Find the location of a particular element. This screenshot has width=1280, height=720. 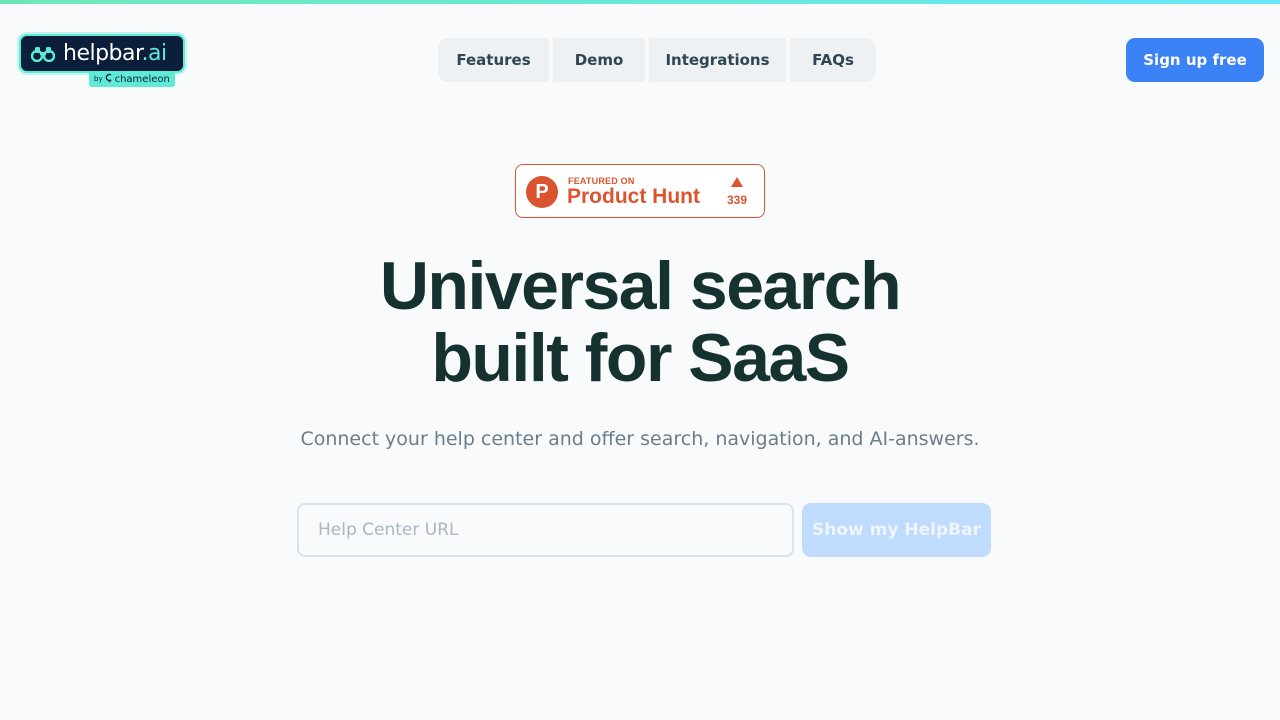

help-center-url-input is located at coordinates (545, 530).